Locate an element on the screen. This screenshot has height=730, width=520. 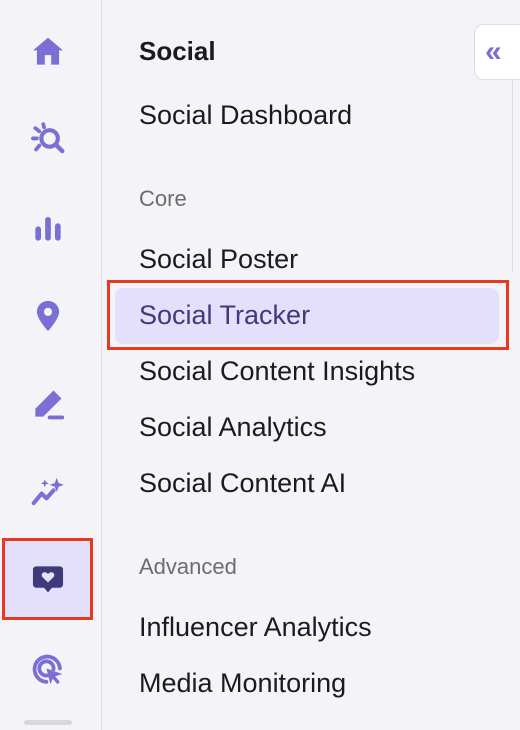
double-chevron-left-icon: « is located at coordinates (493, 51).